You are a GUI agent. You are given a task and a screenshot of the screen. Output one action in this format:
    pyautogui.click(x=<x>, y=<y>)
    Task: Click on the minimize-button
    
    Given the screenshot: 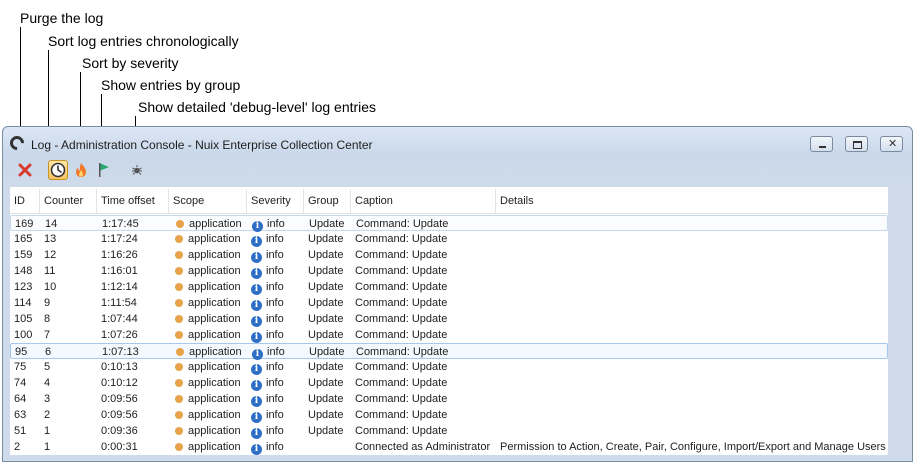 What is the action you would take?
    pyautogui.click(x=821, y=144)
    